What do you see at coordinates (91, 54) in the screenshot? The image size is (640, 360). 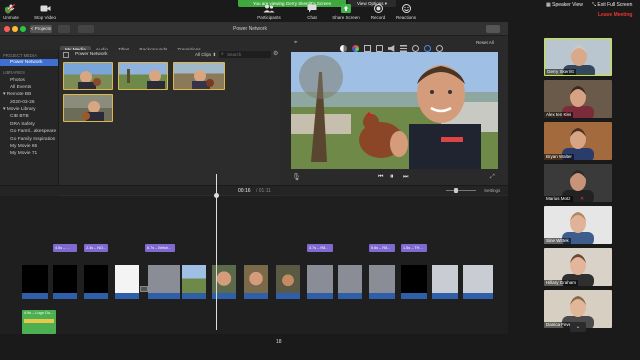 I see `browser-project-label: Power Network` at bounding box center [91, 54].